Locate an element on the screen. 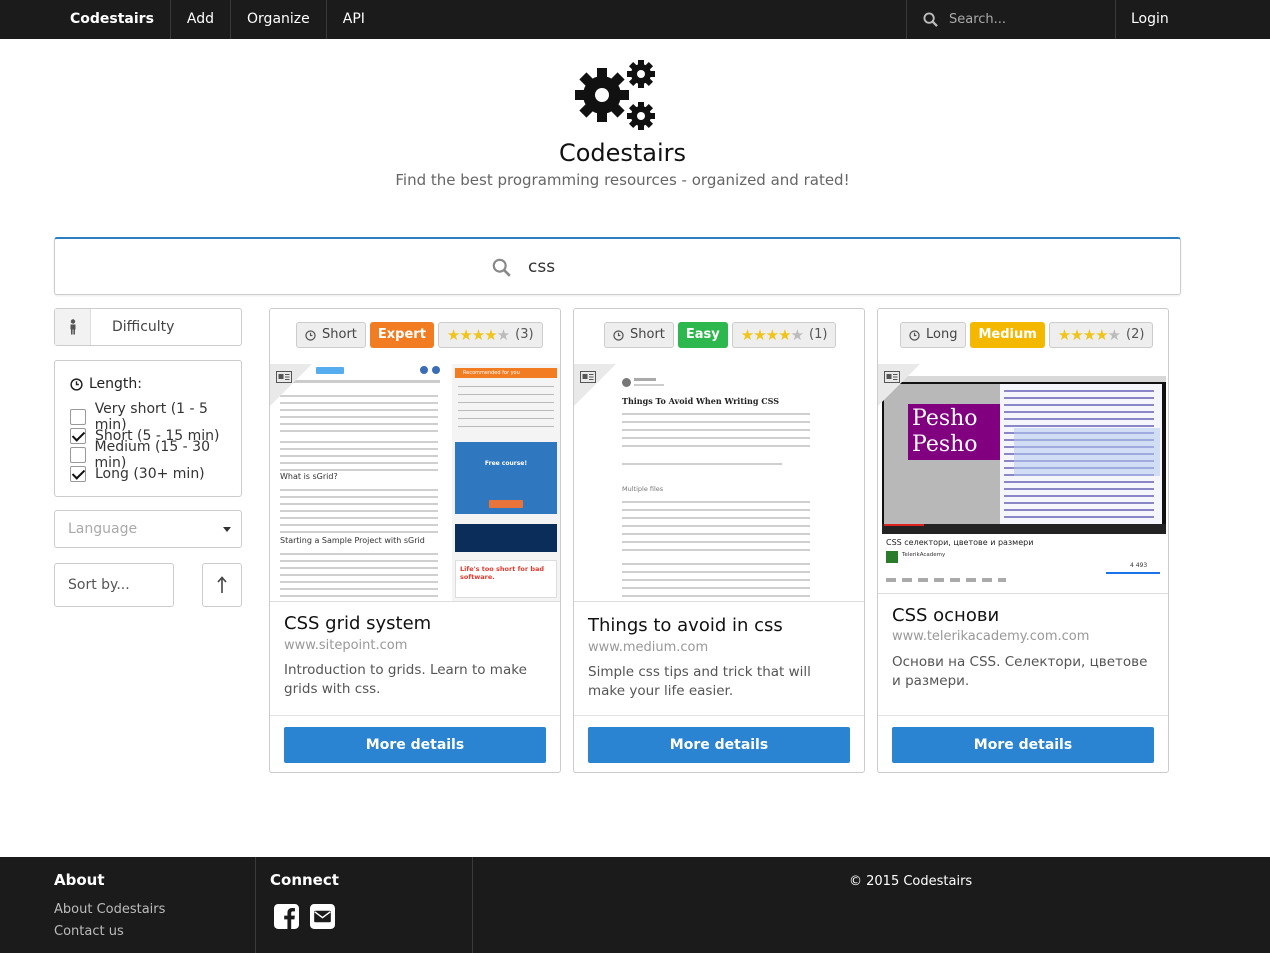 This screenshot has height=953, width=1270. nav-search-input is located at coordinates (1024, 19).